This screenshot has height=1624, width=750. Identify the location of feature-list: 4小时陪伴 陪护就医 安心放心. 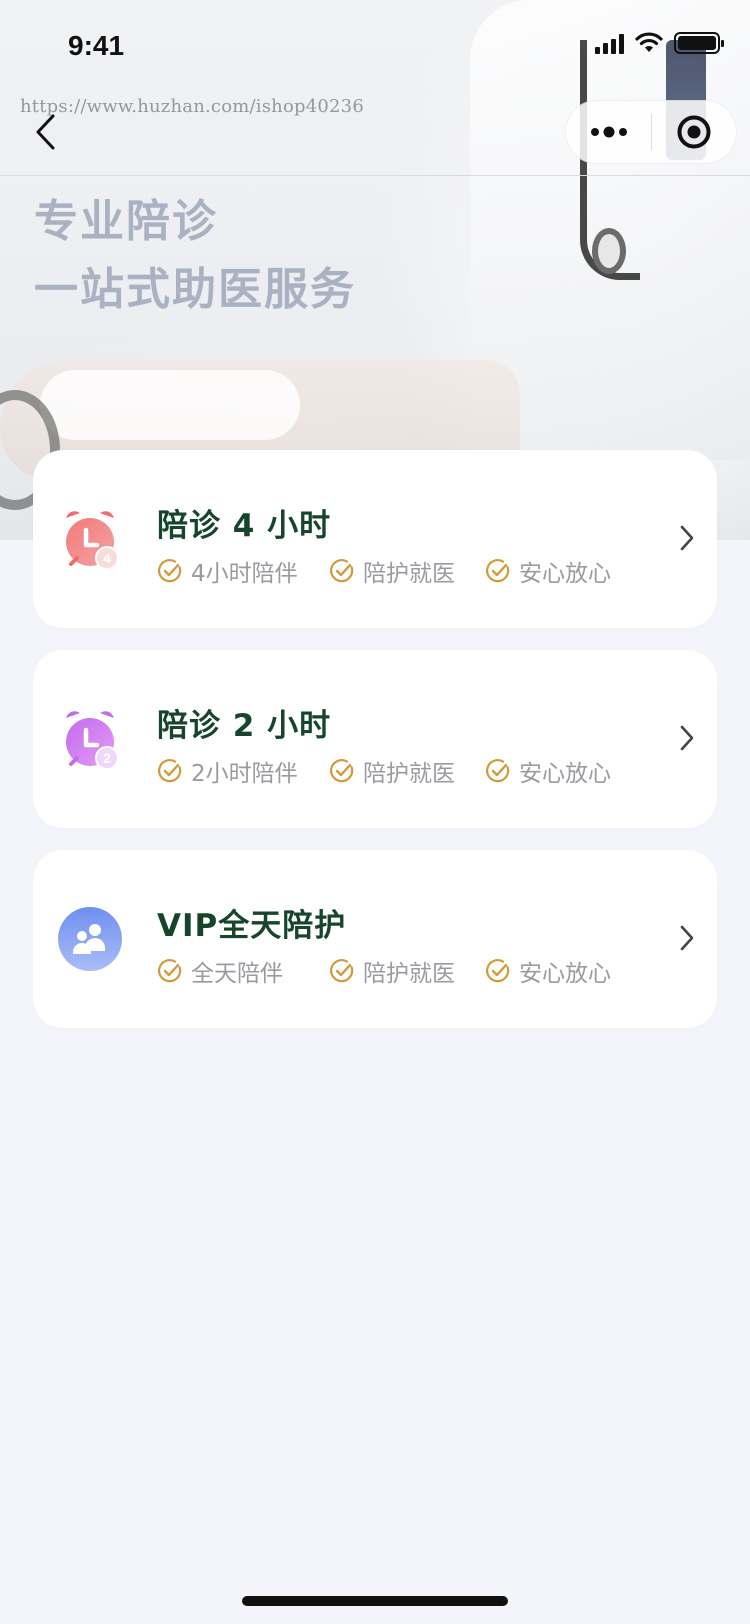
(397, 571).